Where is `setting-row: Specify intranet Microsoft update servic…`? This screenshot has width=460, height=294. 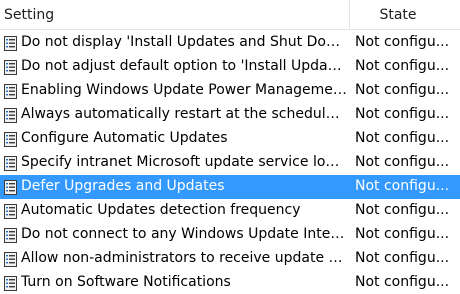 setting-row: Specify intranet Microsoft update servic… is located at coordinates (230, 163).